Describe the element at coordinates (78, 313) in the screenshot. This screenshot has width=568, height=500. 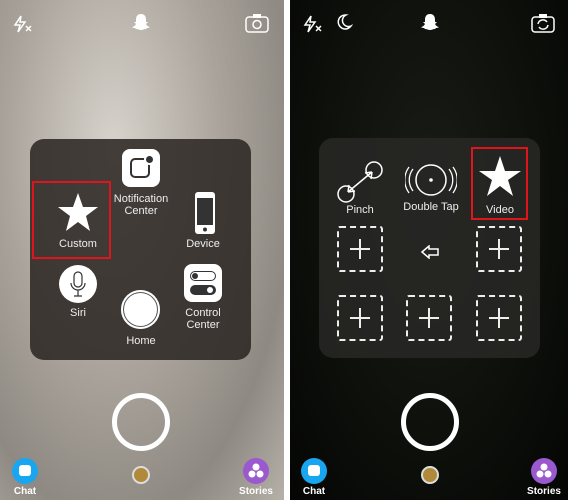
I see `siri-label: Siri` at that location.